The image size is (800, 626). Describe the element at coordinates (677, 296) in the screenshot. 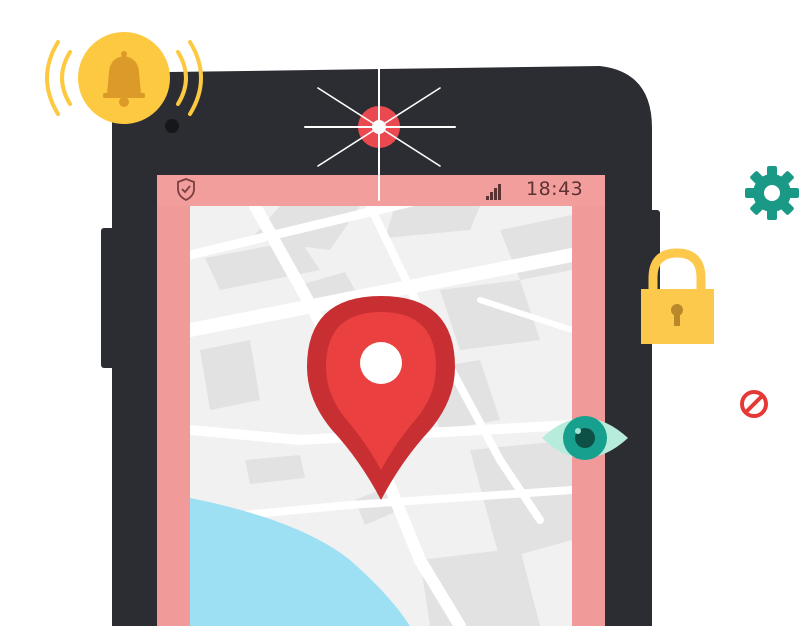

I see `padlock-icon` at that location.